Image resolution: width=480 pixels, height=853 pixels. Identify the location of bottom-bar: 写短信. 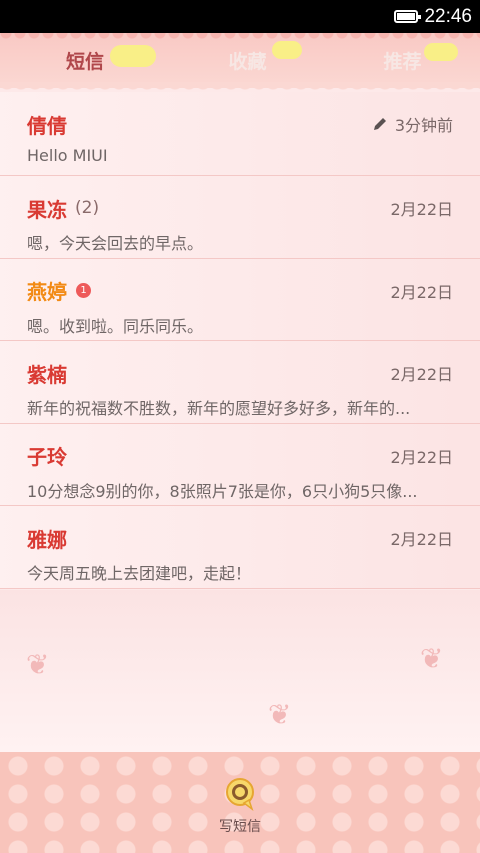
(240, 802).